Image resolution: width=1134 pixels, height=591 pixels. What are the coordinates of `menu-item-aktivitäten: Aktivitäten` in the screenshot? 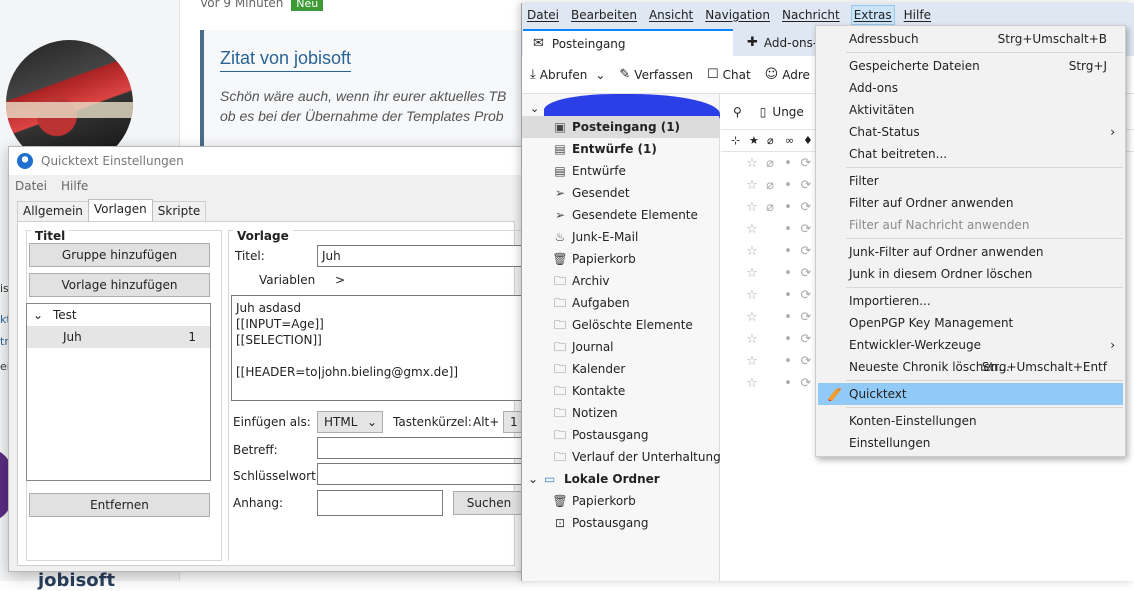 It's located at (970, 110).